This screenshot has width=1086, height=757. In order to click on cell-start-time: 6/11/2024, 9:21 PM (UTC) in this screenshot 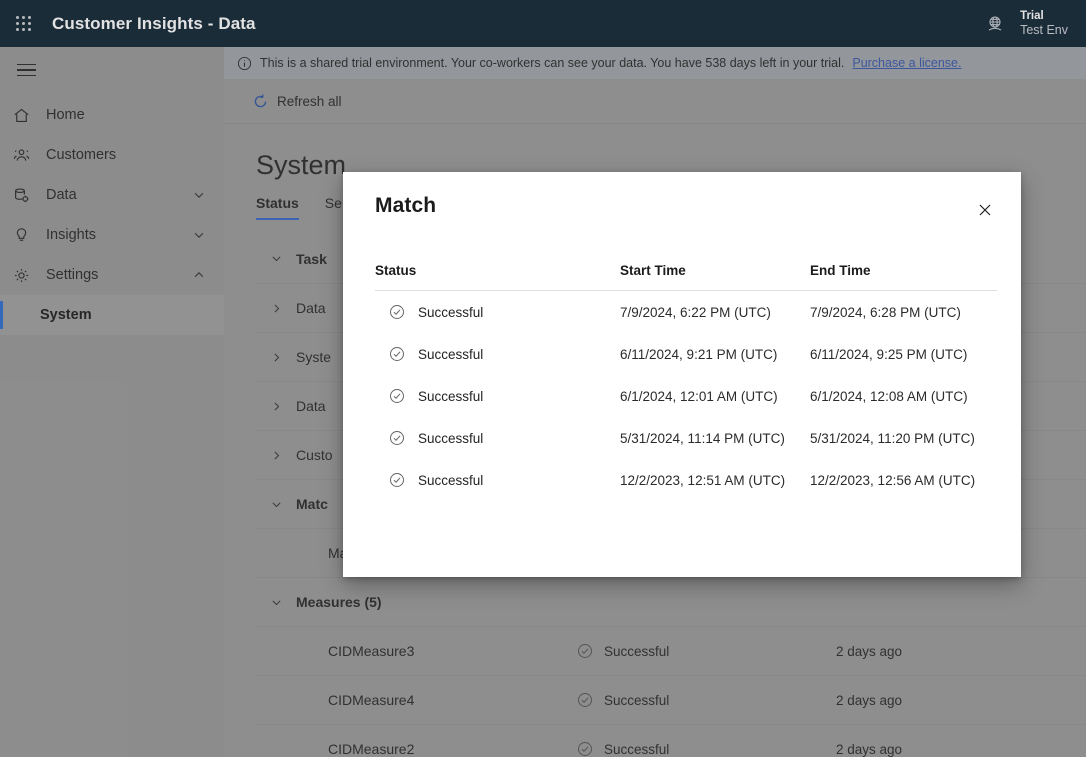, I will do `click(699, 354)`.